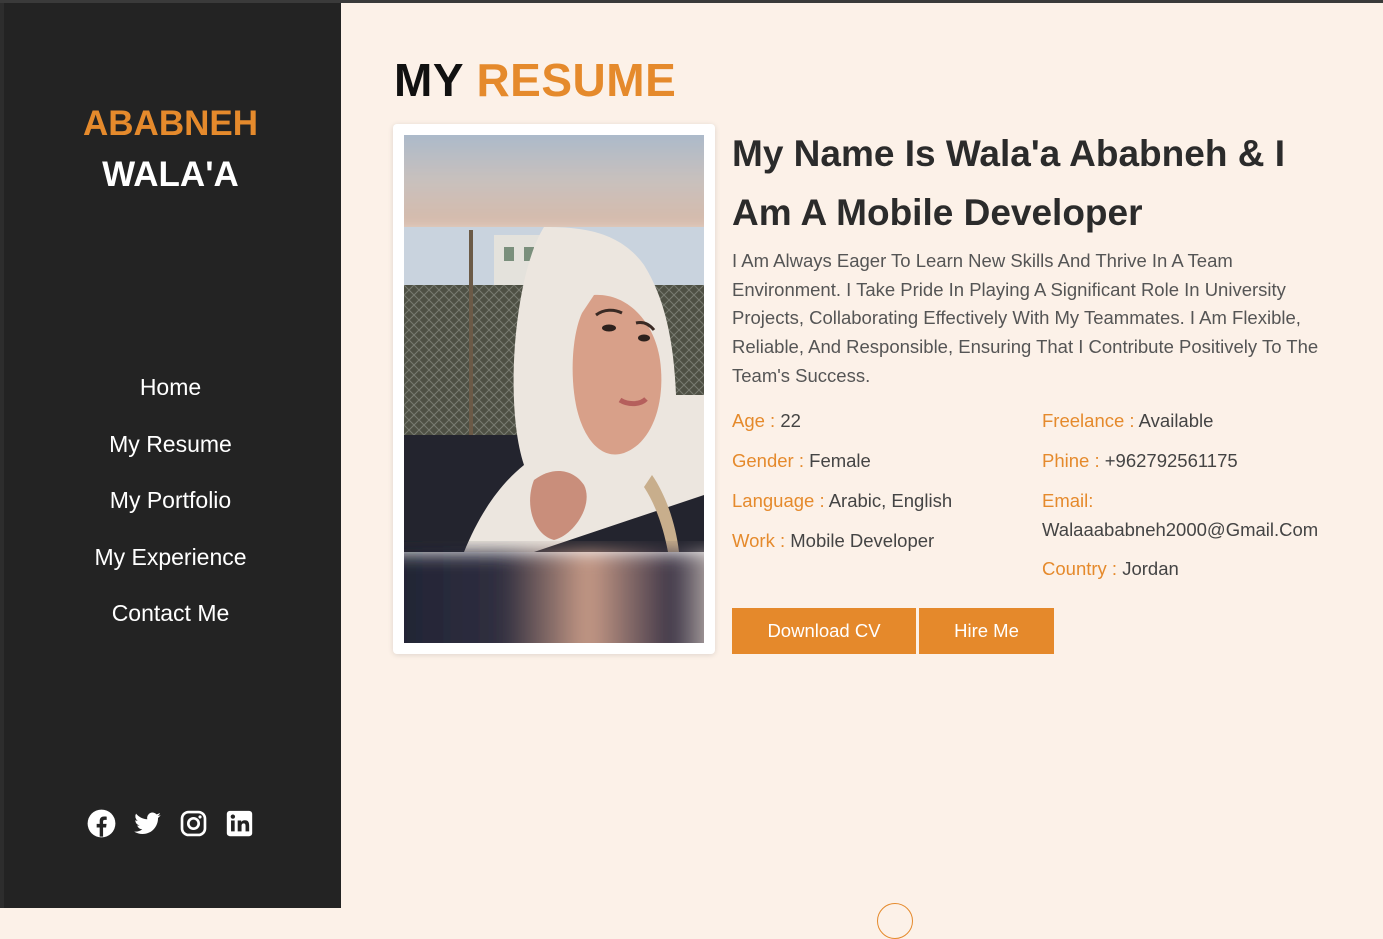 The width and height of the screenshot is (1383, 939). I want to click on info-work-value: Mobile Developer, so click(860, 540).